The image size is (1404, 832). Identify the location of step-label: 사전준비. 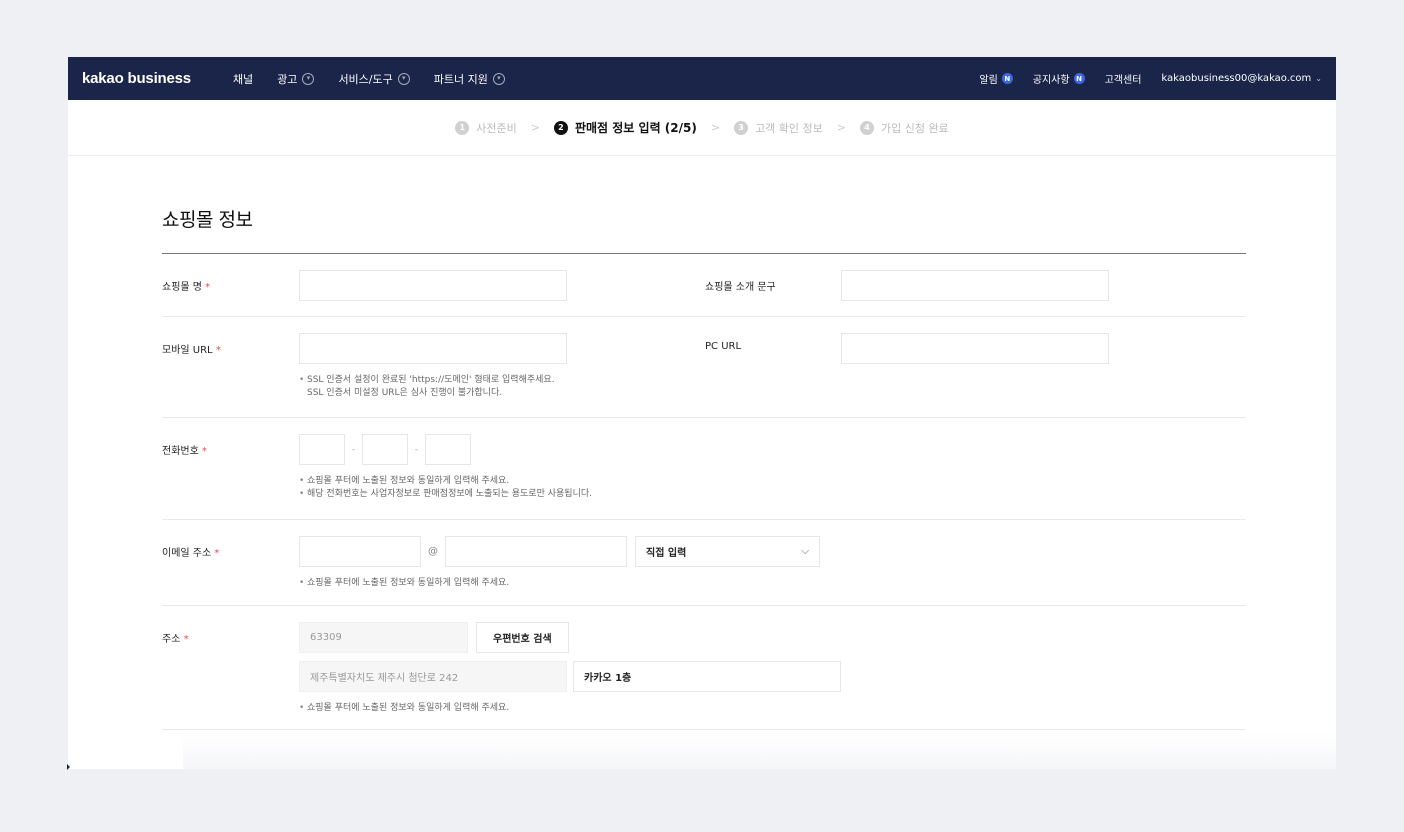
(496, 128).